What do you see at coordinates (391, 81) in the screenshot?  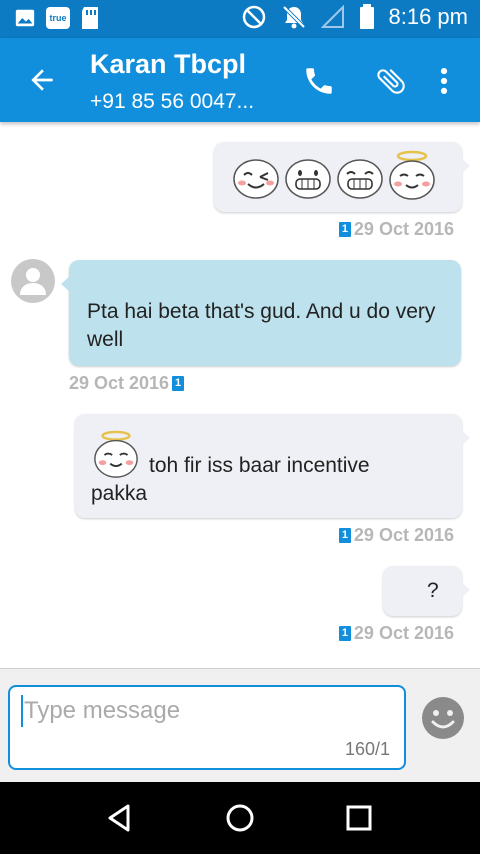 I see `attachment-icon` at bounding box center [391, 81].